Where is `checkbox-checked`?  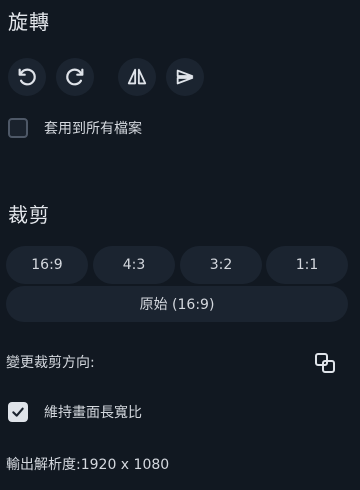
checkbox-checked is located at coordinates (18, 412).